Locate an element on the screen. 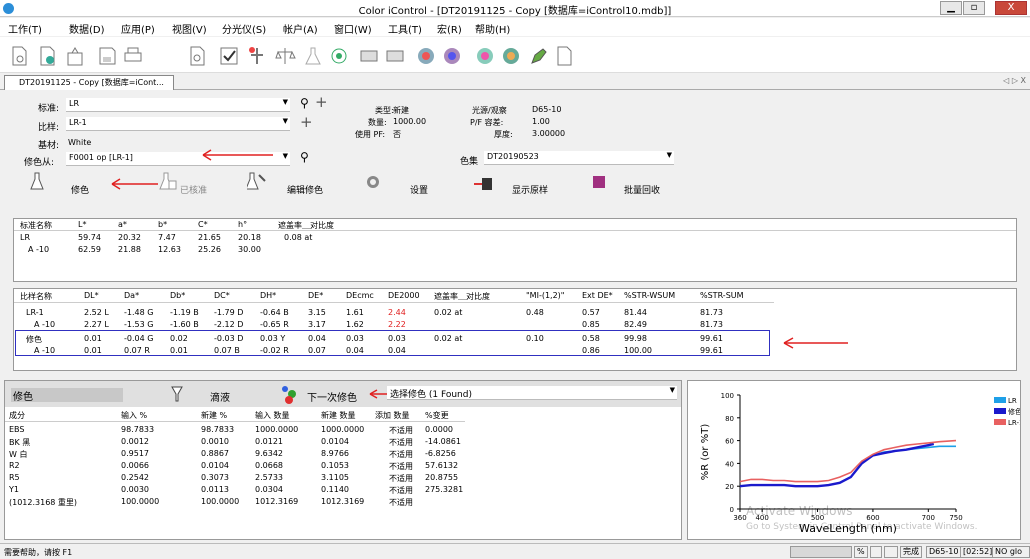 This screenshot has height=559, width=1030. batch-dropdown: LR-1 ▼ is located at coordinates (178, 124).